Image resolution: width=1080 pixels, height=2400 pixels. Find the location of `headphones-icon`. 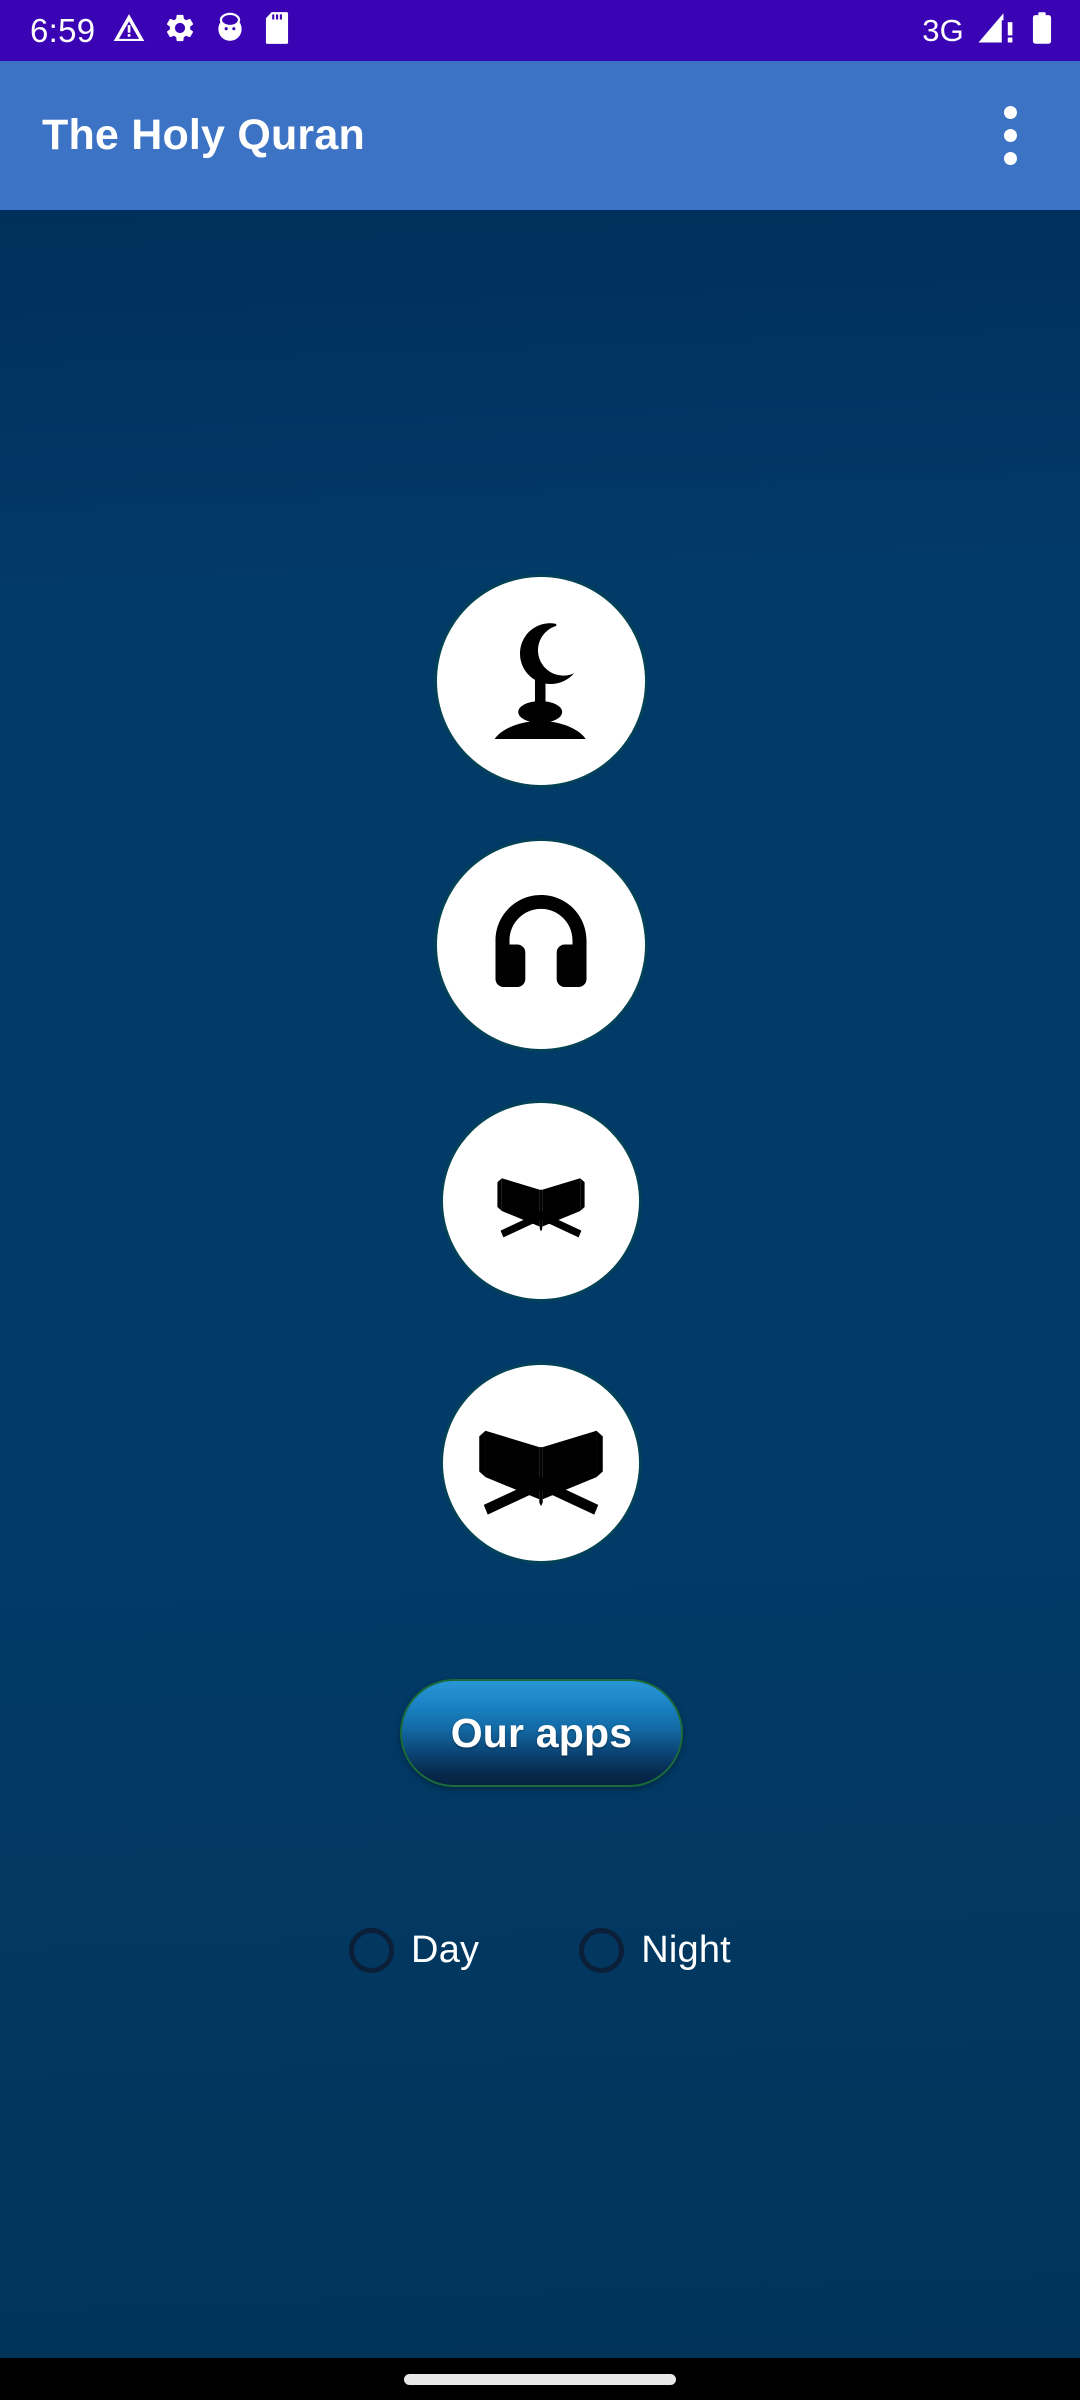

headphones-icon is located at coordinates (541, 945).